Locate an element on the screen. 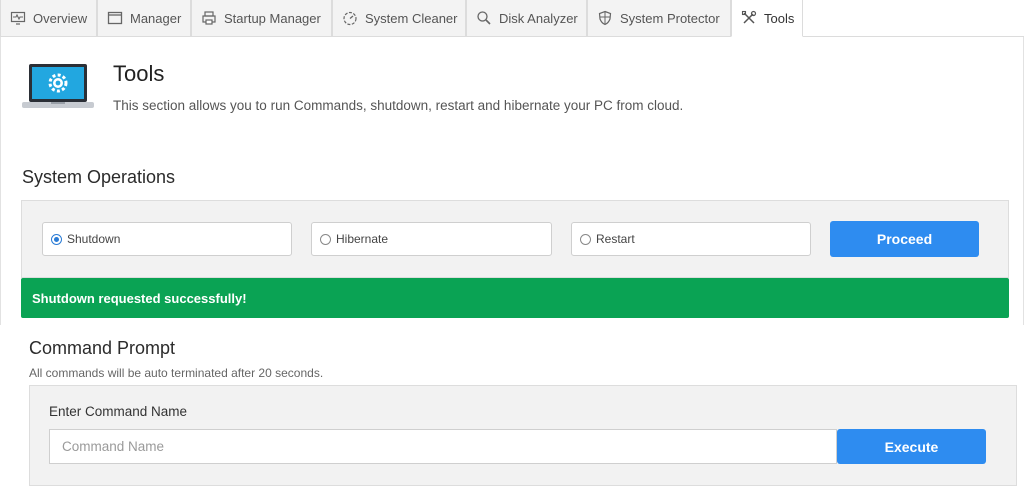  tab-label: Disk Analyzer is located at coordinates (538, 18).